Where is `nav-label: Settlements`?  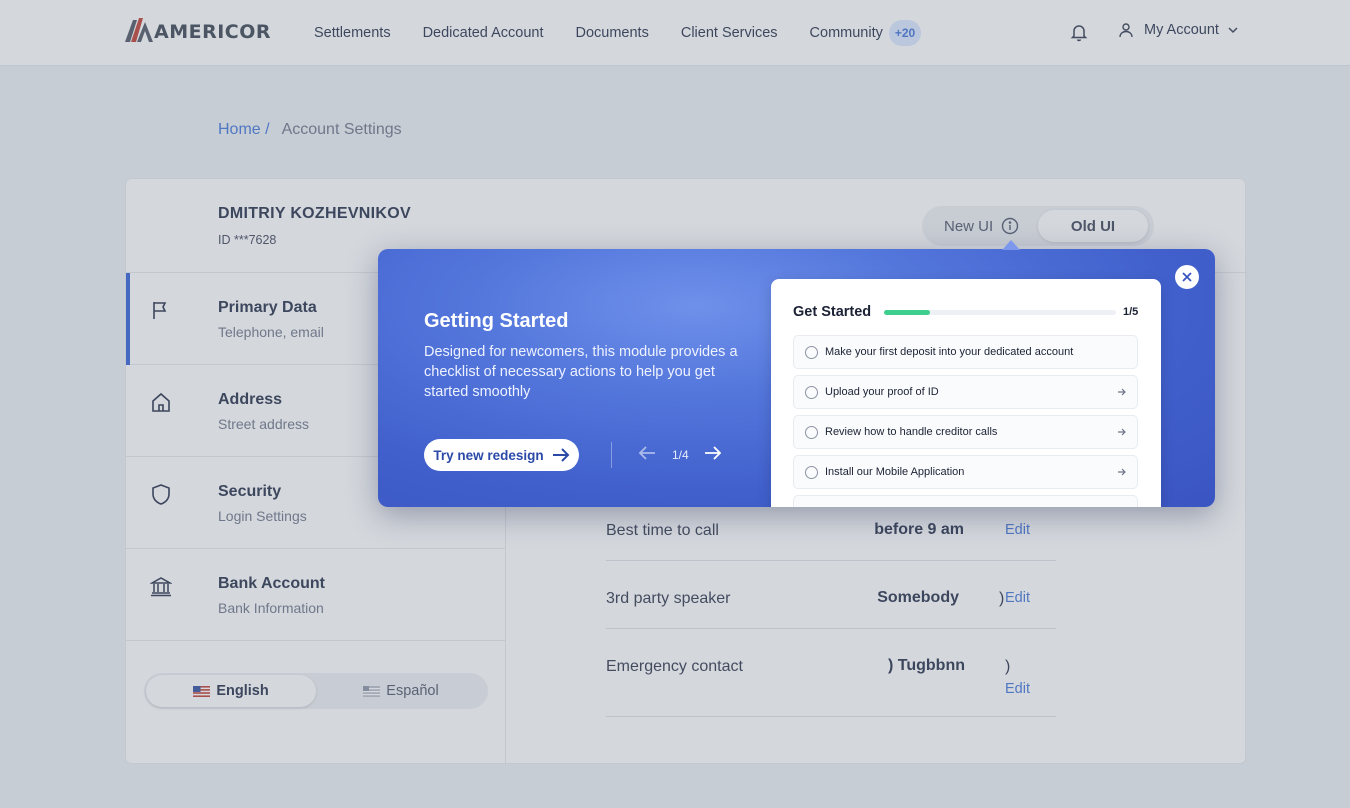
nav-label: Settlements is located at coordinates (352, 33).